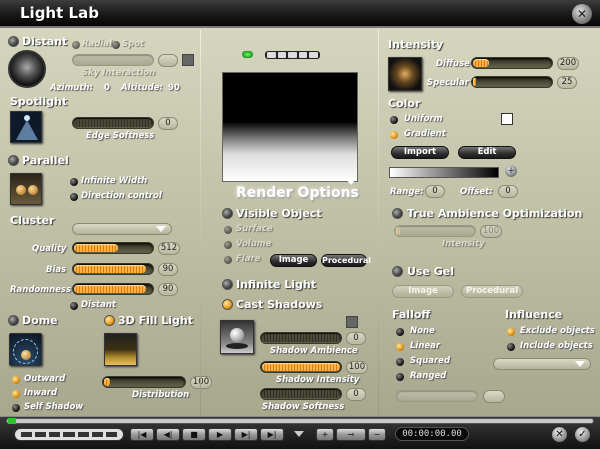  What do you see at coordinates (12, 421) in the screenshot?
I see `timeline-playhead-icon` at bounding box center [12, 421].